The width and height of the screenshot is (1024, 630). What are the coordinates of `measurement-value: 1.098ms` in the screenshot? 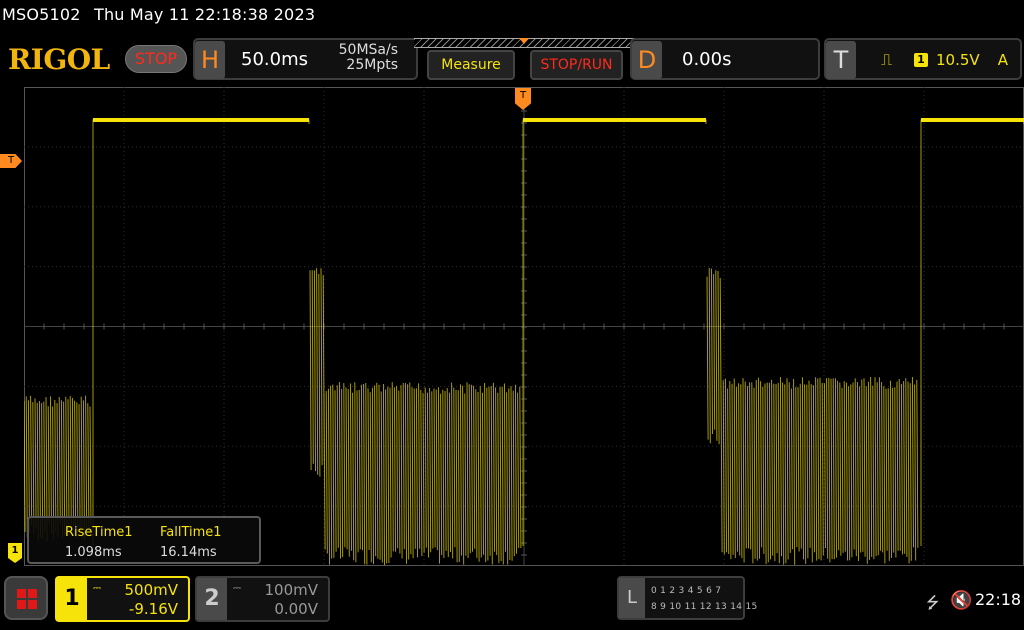 It's located at (93, 552).